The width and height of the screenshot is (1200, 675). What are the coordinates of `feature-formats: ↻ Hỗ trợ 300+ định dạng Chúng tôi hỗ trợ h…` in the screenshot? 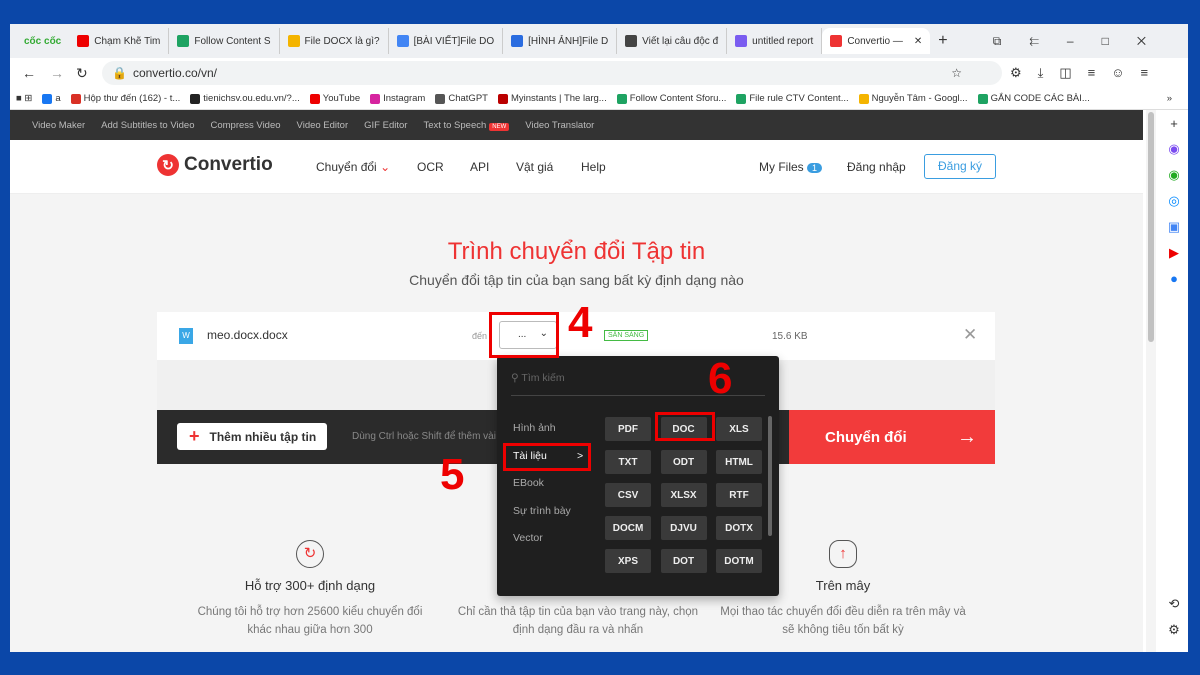 It's located at (310, 589).